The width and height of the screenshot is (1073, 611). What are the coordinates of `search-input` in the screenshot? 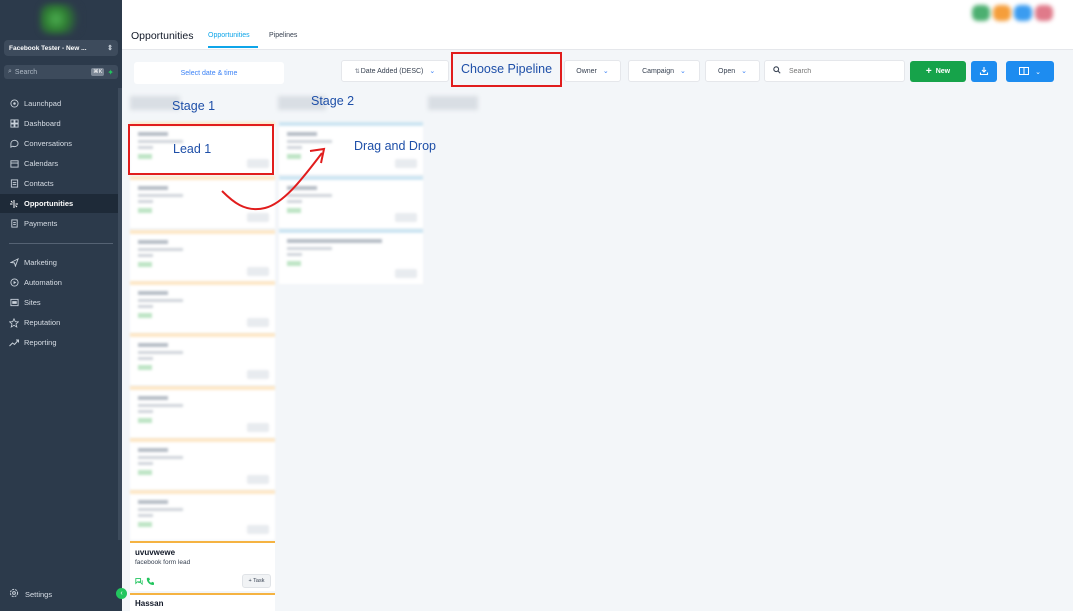 It's located at (839, 71).